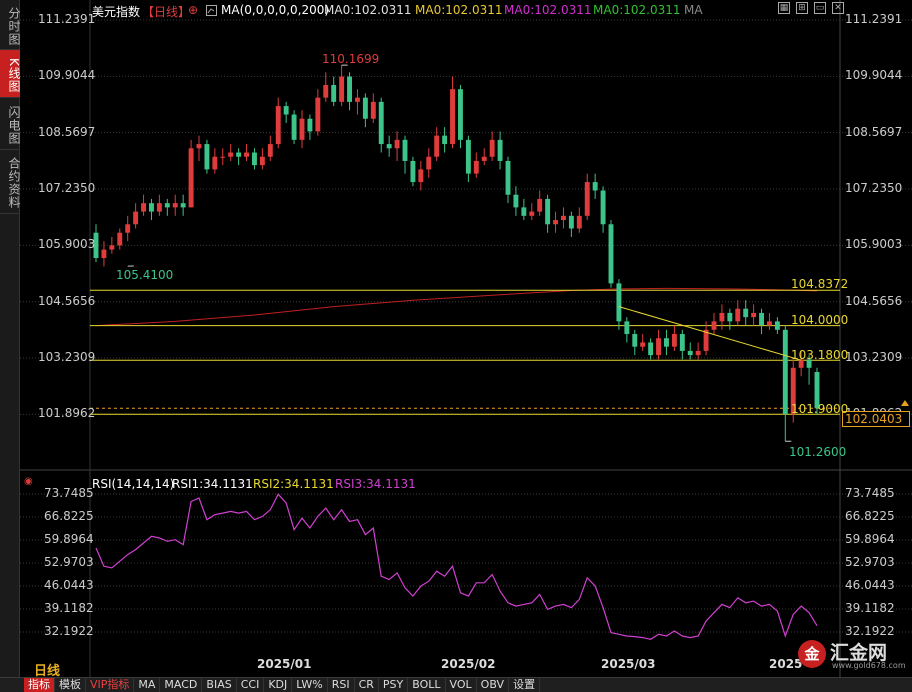  Describe the element at coordinates (812, 654) in the screenshot. I see `gold678-logo-icon: 金` at that location.